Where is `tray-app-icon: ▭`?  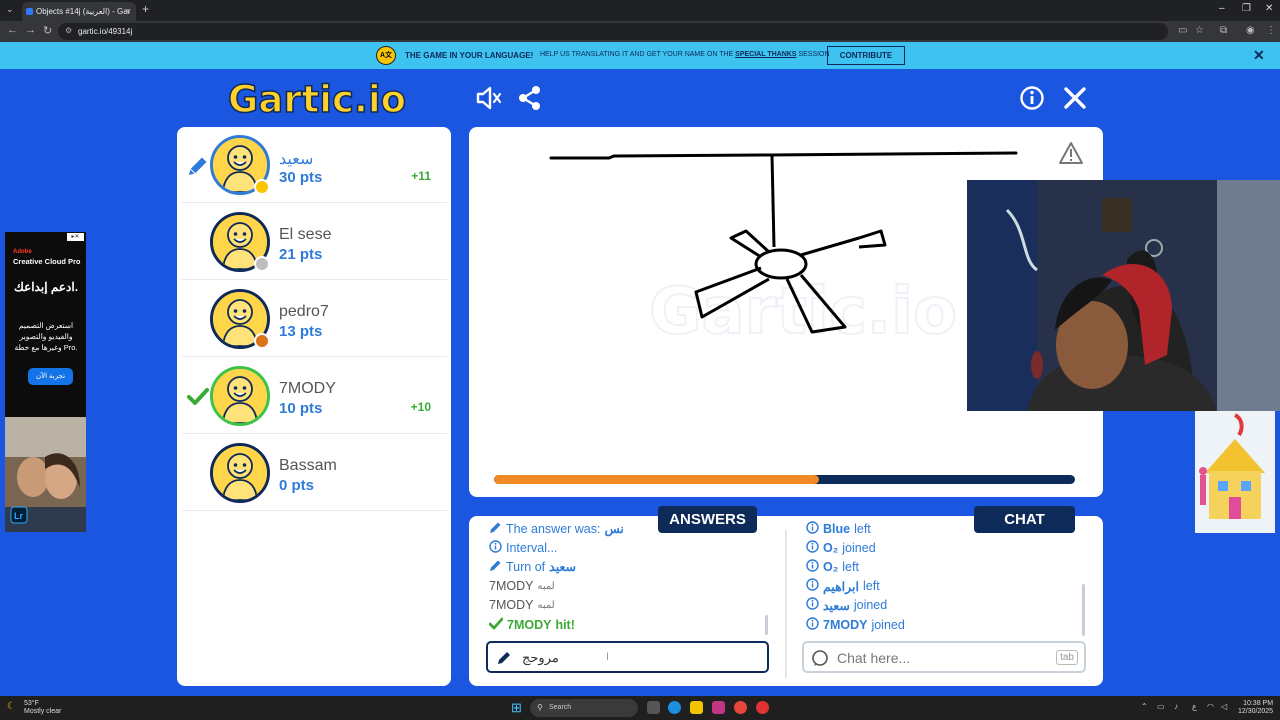
tray-app-icon: ▭ is located at coordinates (1161, 706).